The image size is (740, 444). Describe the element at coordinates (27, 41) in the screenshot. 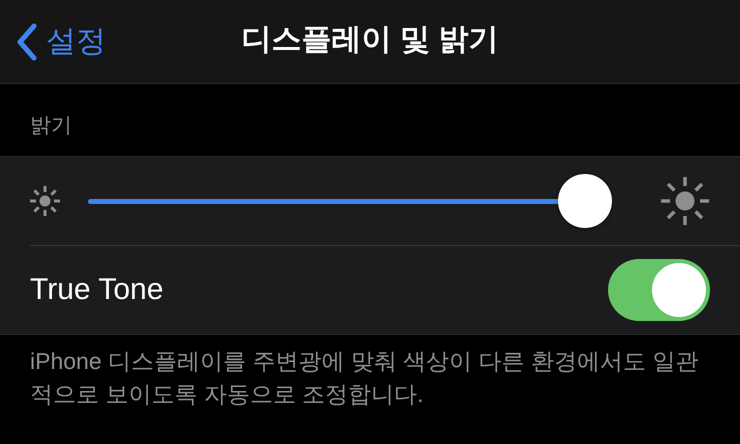

I see `chevron-left-icon` at that location.